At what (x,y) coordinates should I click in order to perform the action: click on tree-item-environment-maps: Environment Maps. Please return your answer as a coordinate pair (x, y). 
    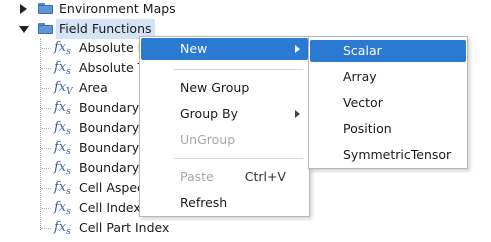
    Looking at the image, I should click on (150, 9).